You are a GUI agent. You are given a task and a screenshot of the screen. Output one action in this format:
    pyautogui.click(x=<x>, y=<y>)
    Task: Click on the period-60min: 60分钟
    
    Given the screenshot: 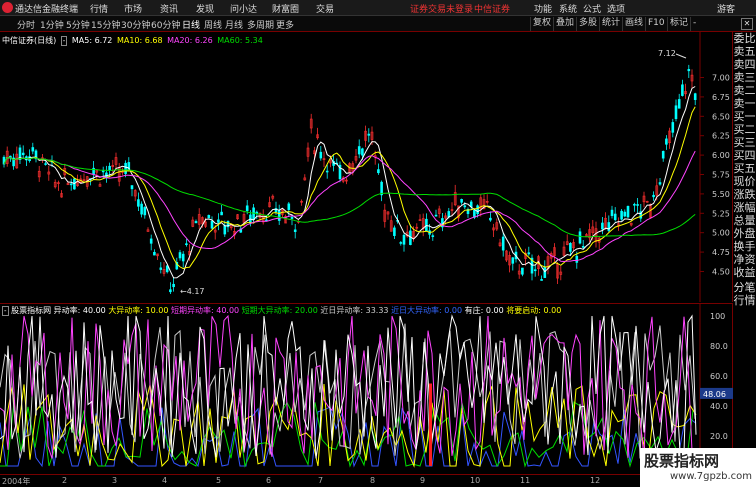 What is the action you would take?
    pyautogui.click(x=165, y=24)
    